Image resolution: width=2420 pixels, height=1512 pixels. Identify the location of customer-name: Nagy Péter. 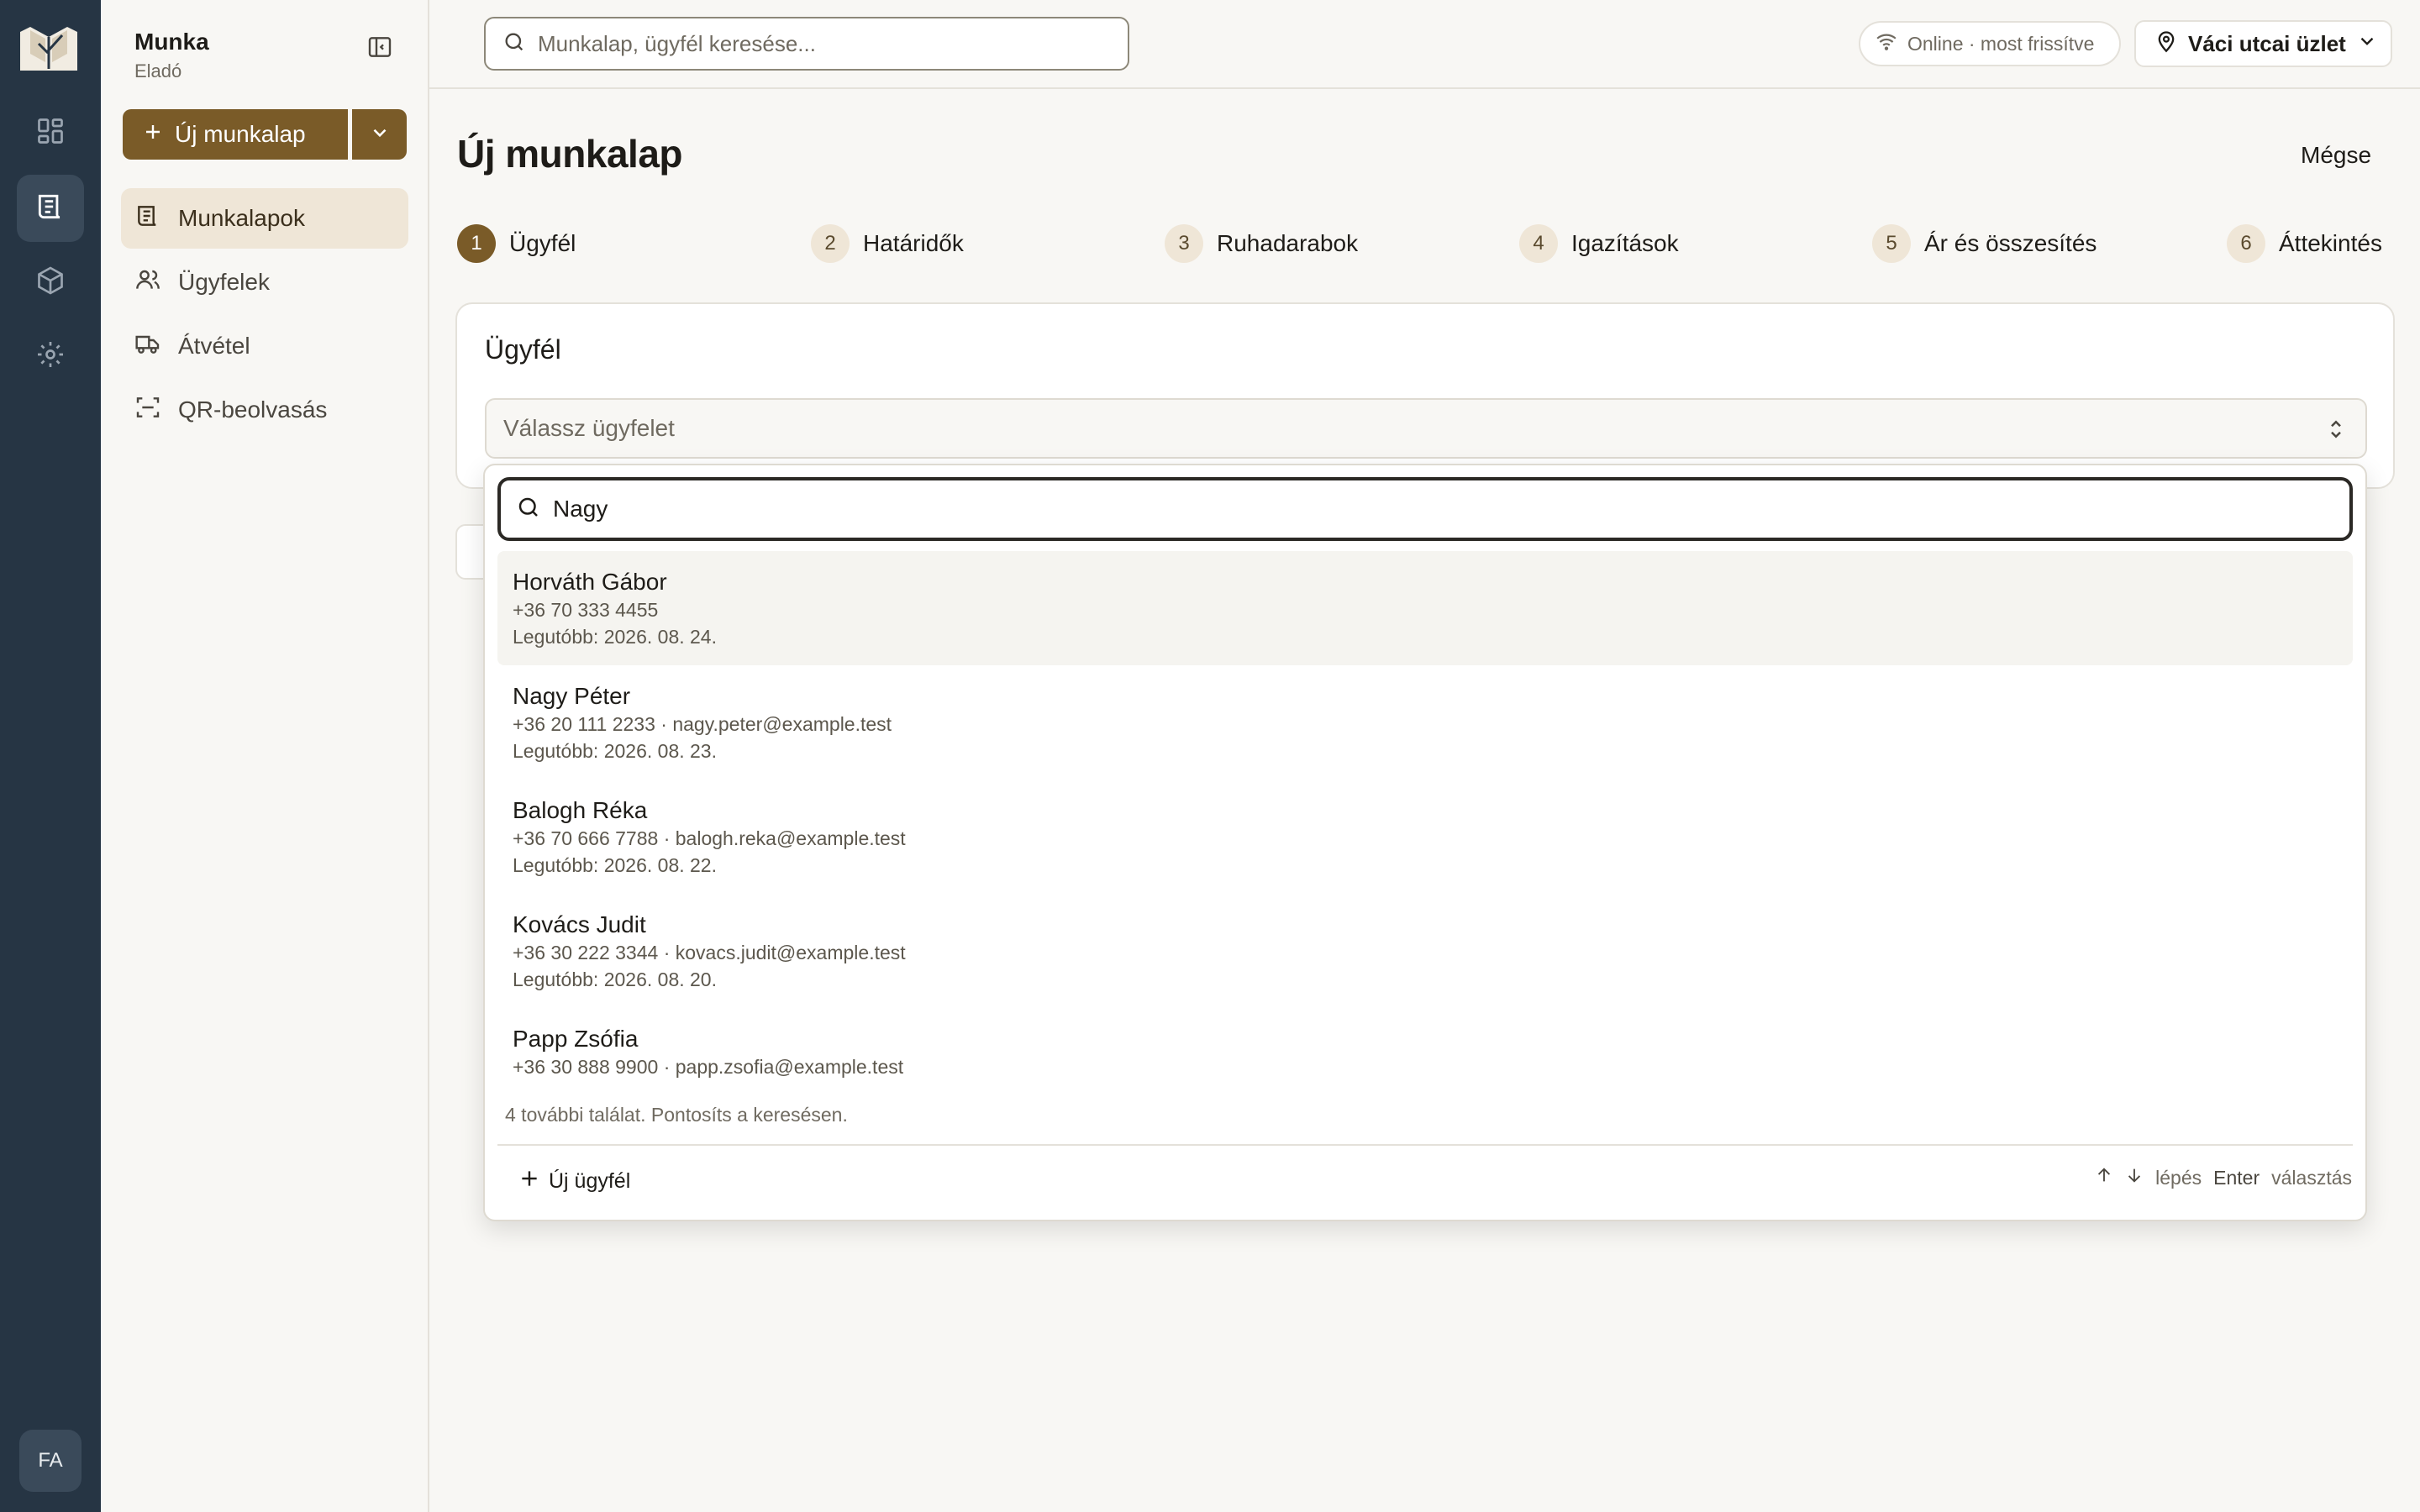
(572, 696).